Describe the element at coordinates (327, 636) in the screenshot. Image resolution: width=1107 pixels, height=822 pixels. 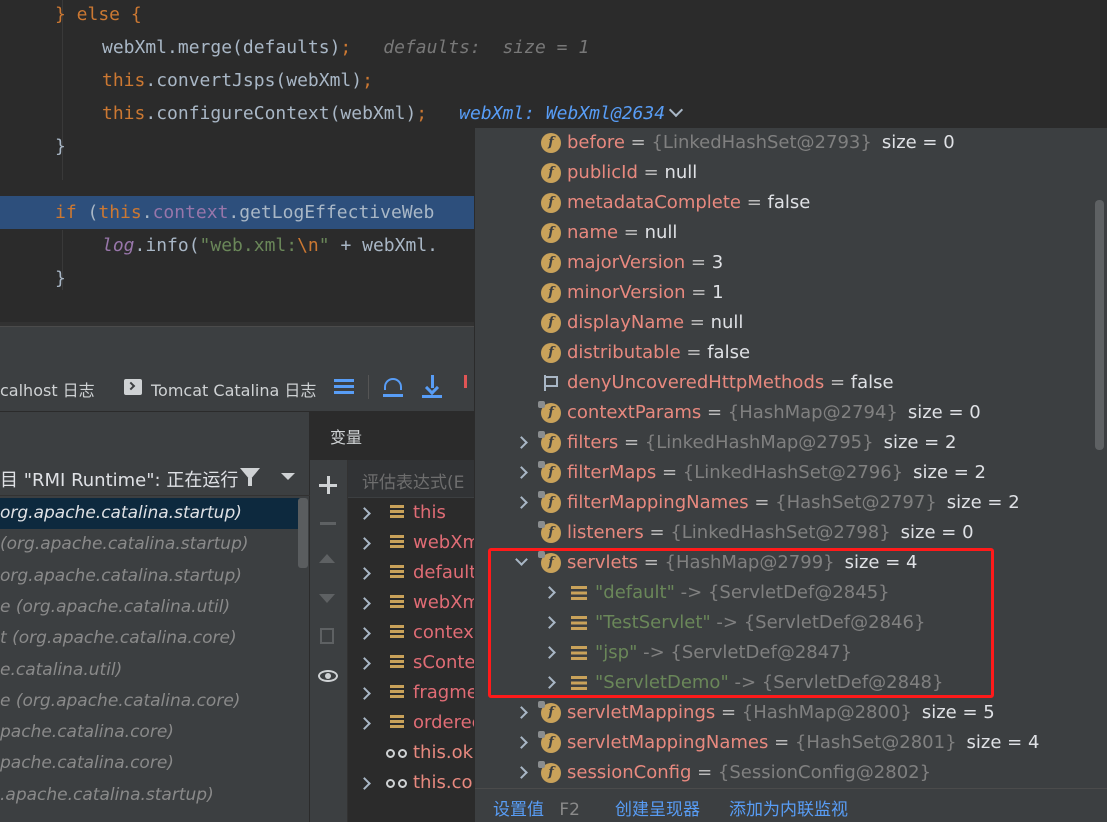
I see `copy-icon` at that location.